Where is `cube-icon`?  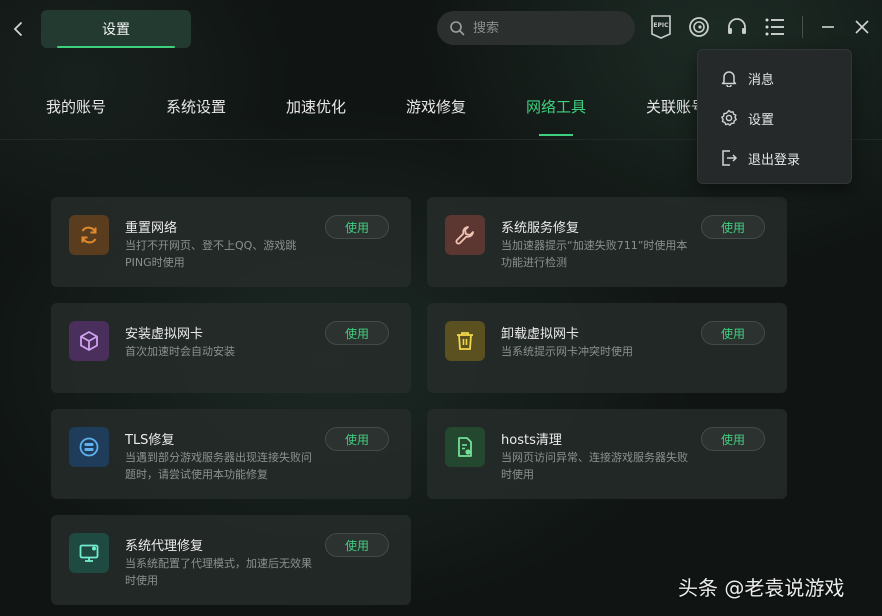
cube-icon is located at coordinates (89, 341).